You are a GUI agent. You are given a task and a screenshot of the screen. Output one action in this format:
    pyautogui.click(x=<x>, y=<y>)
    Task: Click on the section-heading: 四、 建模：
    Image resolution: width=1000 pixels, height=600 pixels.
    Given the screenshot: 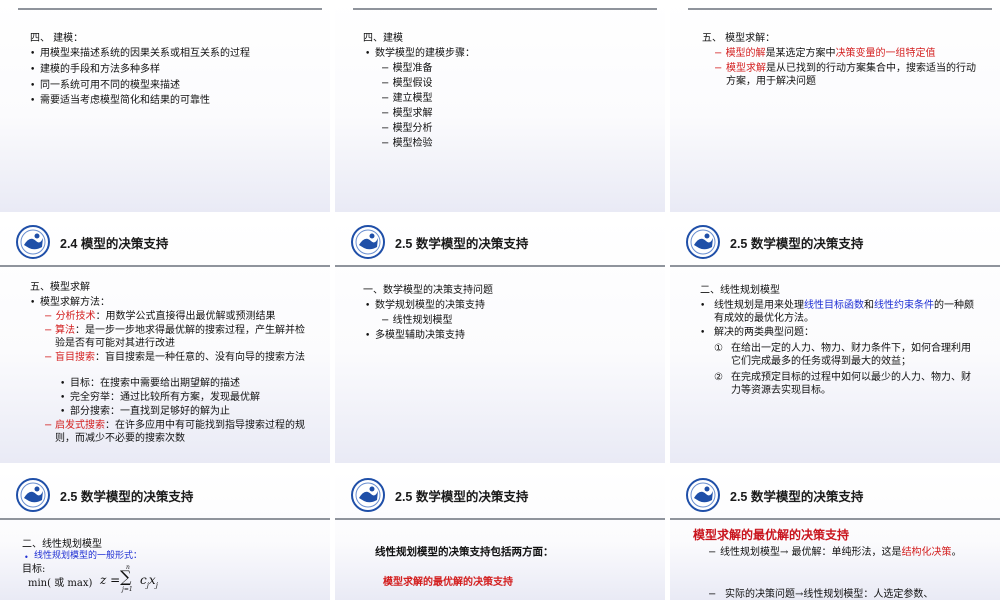 What is the action you would take?
    pyautogui.click(x=57, y=38)
    